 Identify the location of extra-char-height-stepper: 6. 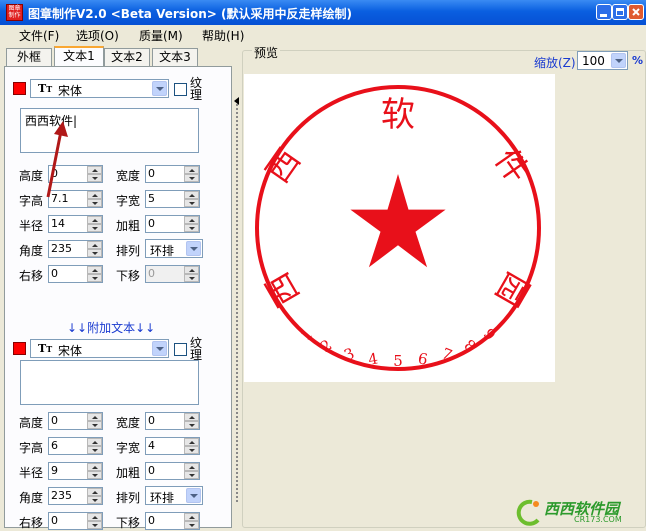
(75, 446).